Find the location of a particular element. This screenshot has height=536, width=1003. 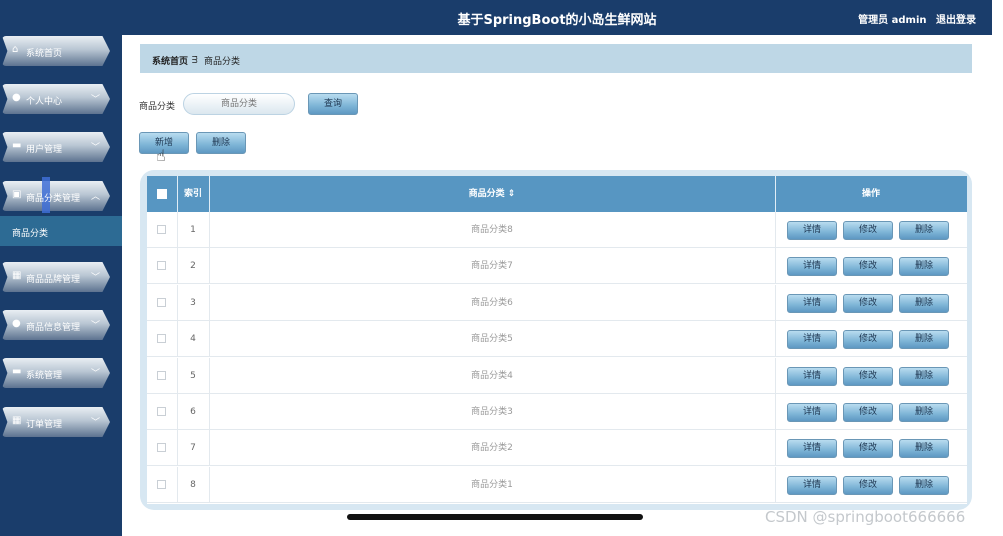

sidebar-item-label: 用户管理 is located at coordinates (44, 150).